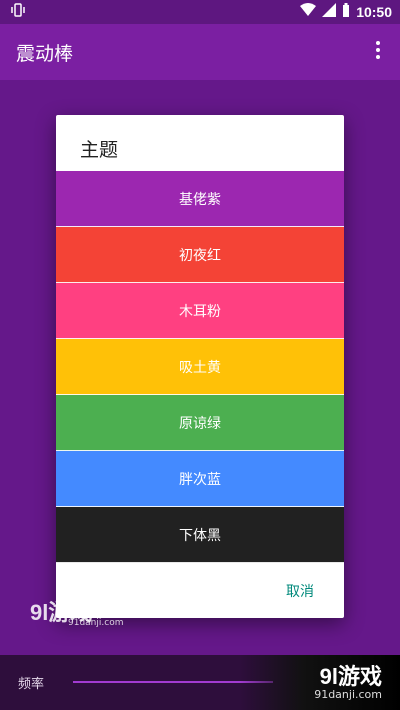 The width and height of the screenshot is (400, 710). Describe the element at coordinates (200, 535) in the screenshot. I see `theme-option-black: 下体黑` at that location.